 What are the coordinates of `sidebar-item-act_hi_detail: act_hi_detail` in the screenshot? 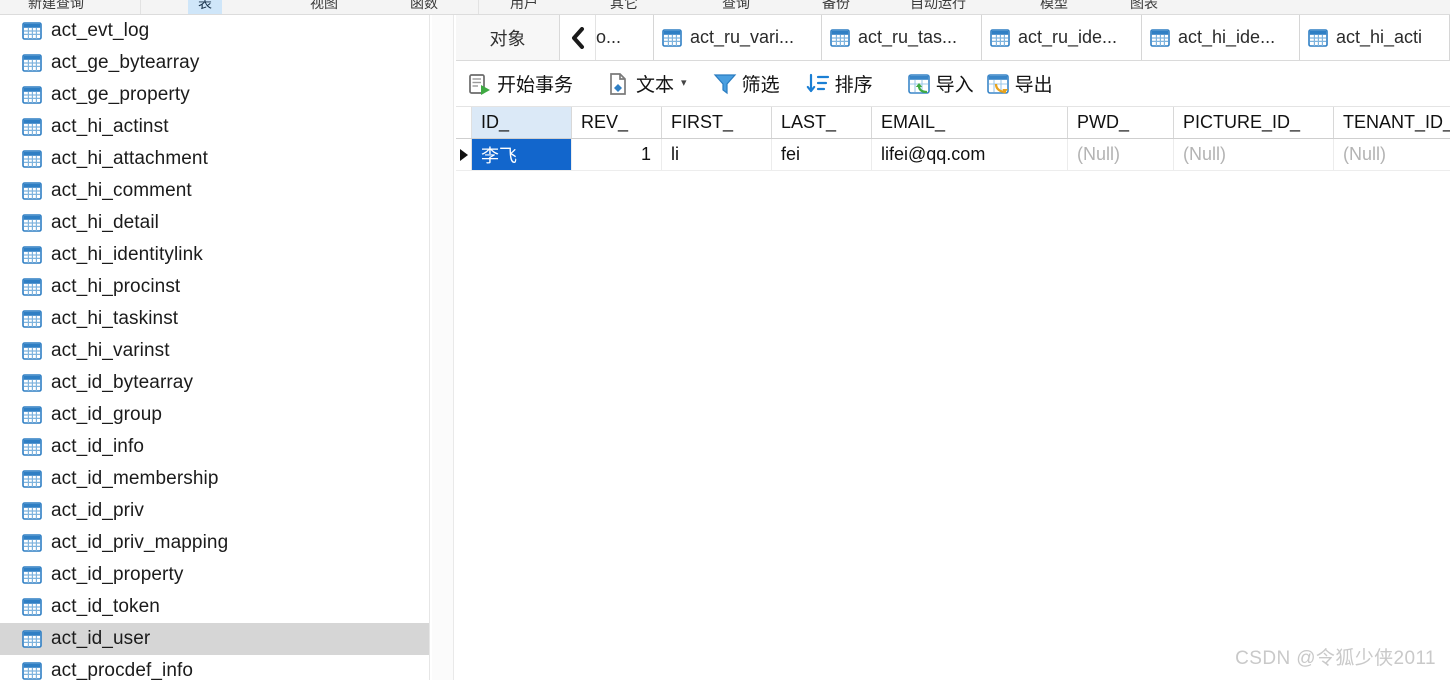 It's located at (214, 223).